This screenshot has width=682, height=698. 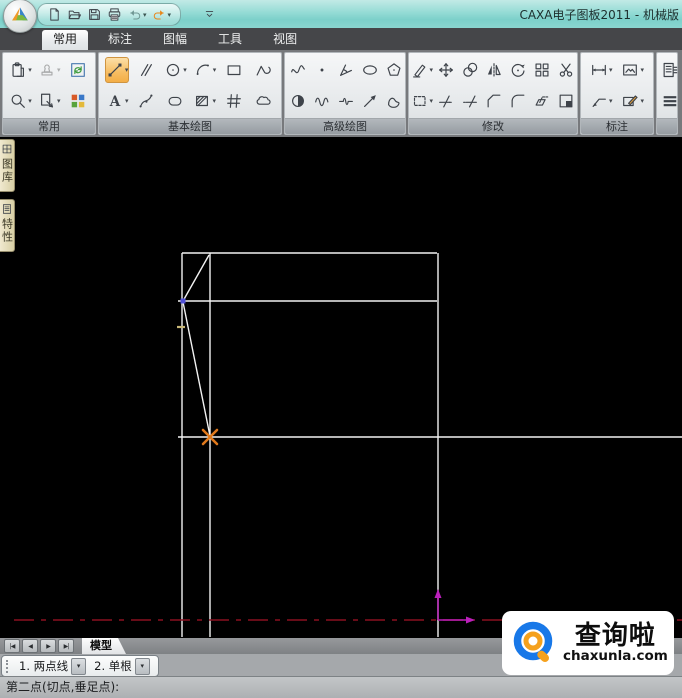 What do you see at coordinates (263, 70) in the screenshot?
I see `polyline-button` at bounding box center [263, 70].